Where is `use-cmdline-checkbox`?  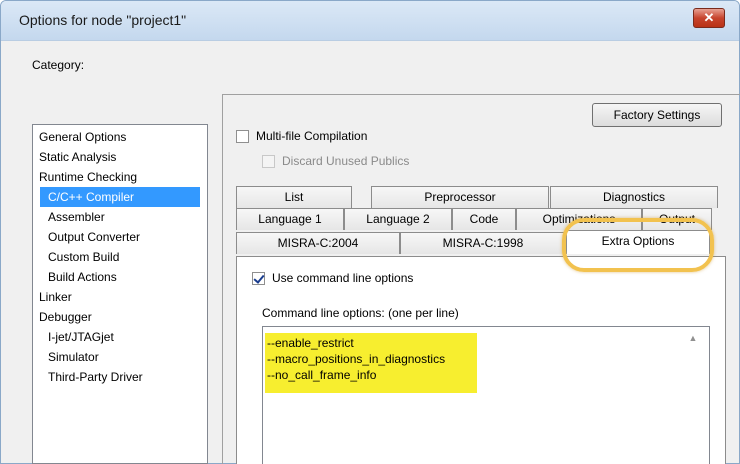
use-cmdline-checkbox is located at coordinates (258, 278).